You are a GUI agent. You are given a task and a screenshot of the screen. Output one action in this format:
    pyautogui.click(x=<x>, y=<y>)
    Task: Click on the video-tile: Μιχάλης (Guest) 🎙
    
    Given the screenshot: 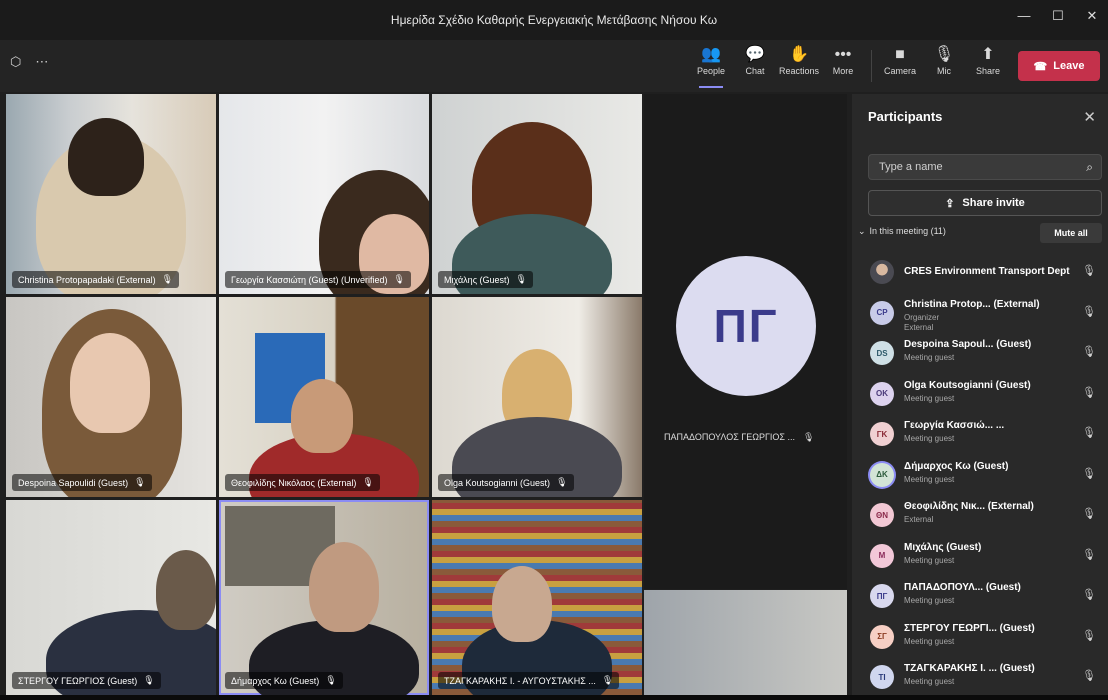 What is the action you would take?
    pyautogui.click(x=537, y=194)
    